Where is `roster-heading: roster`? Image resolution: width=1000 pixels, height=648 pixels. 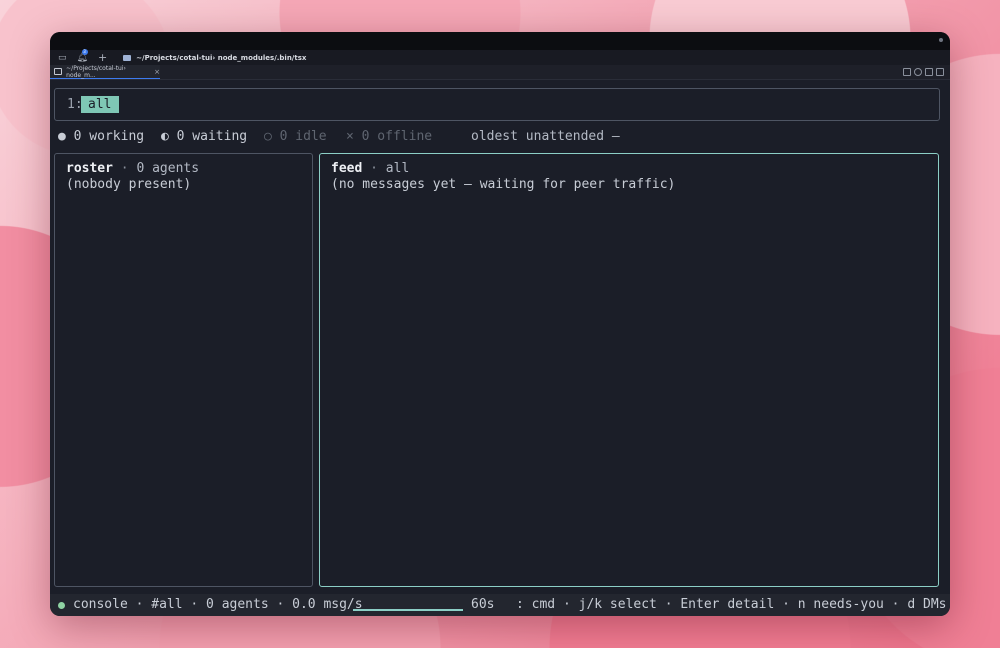 roster-heading: roster is located at coordinates (89, 168).